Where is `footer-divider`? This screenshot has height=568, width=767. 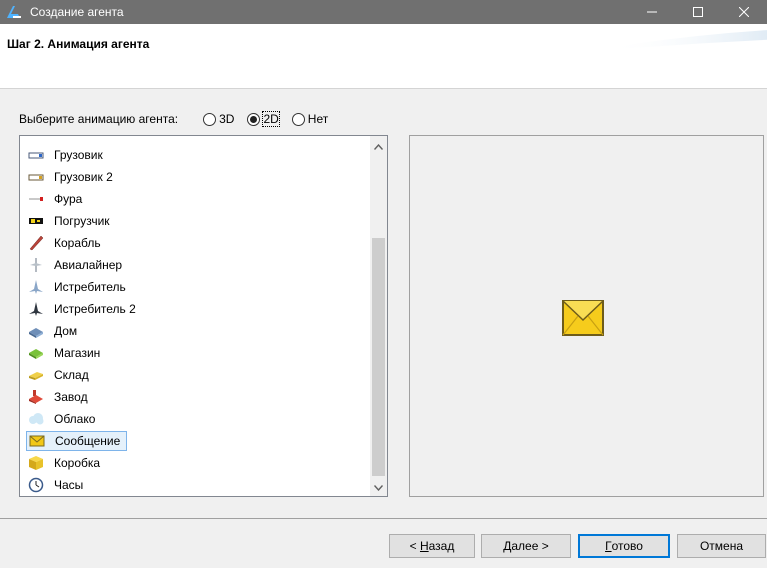
footer-divider is located at coordinates (383, 518).